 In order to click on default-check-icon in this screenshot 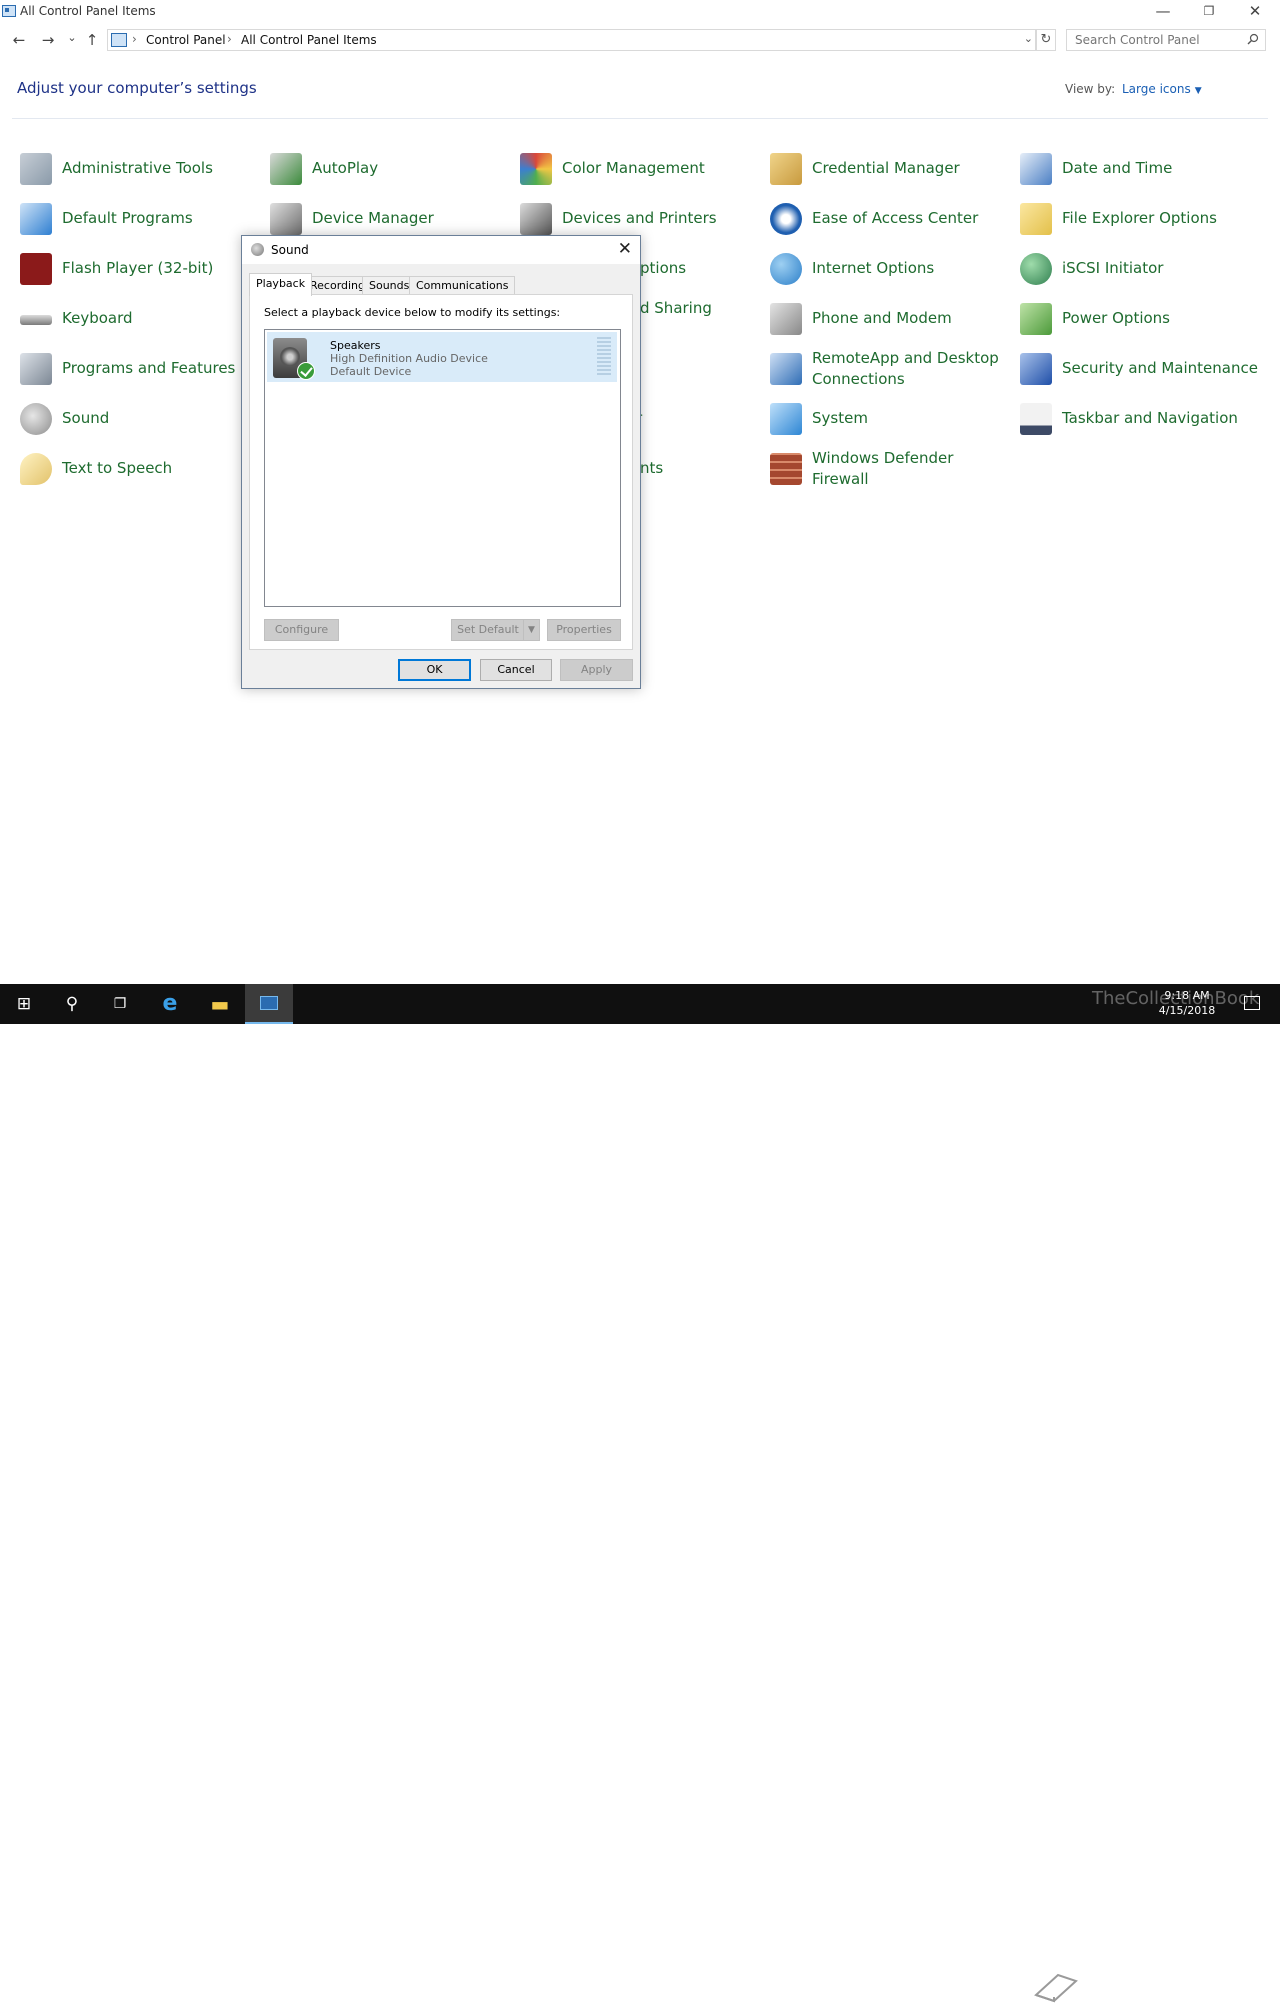, I will do `click(306, 371)`.